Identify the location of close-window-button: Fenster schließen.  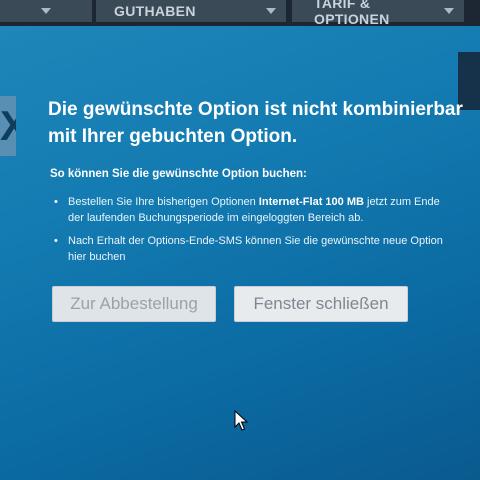
(321, 304).